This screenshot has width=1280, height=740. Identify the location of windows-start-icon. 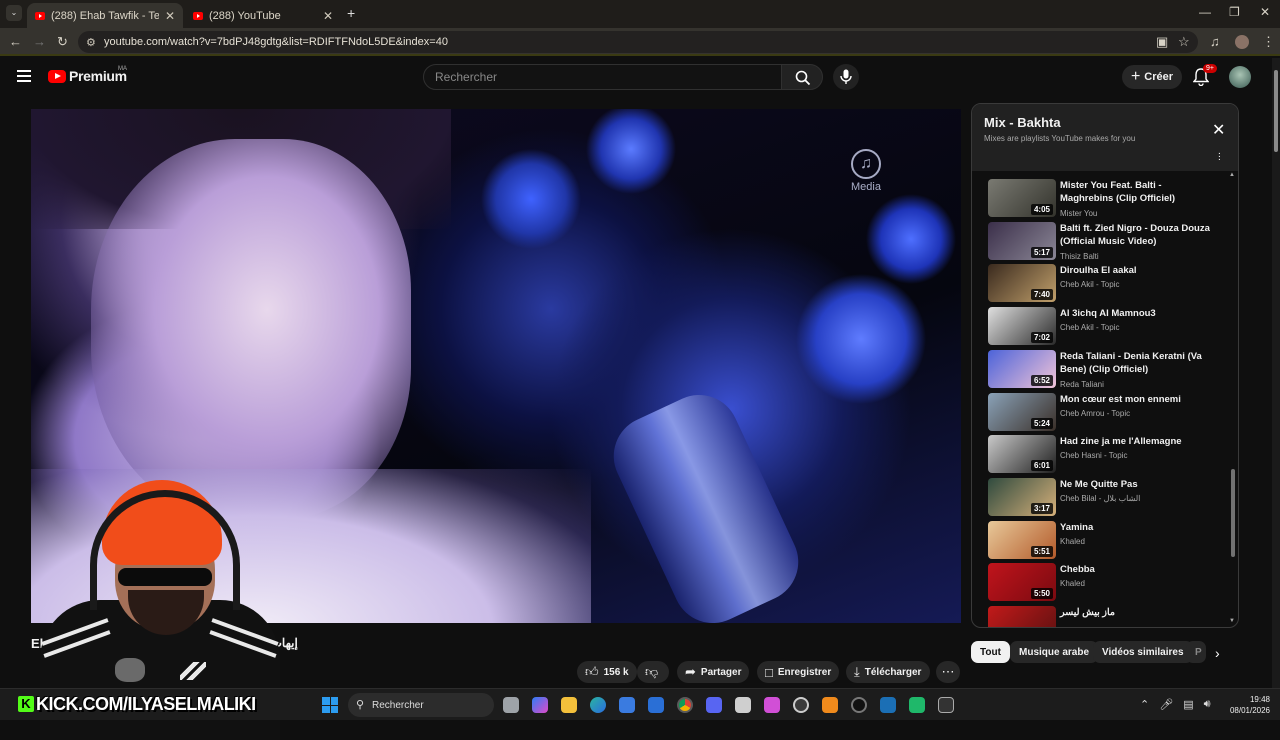
(330, 705).